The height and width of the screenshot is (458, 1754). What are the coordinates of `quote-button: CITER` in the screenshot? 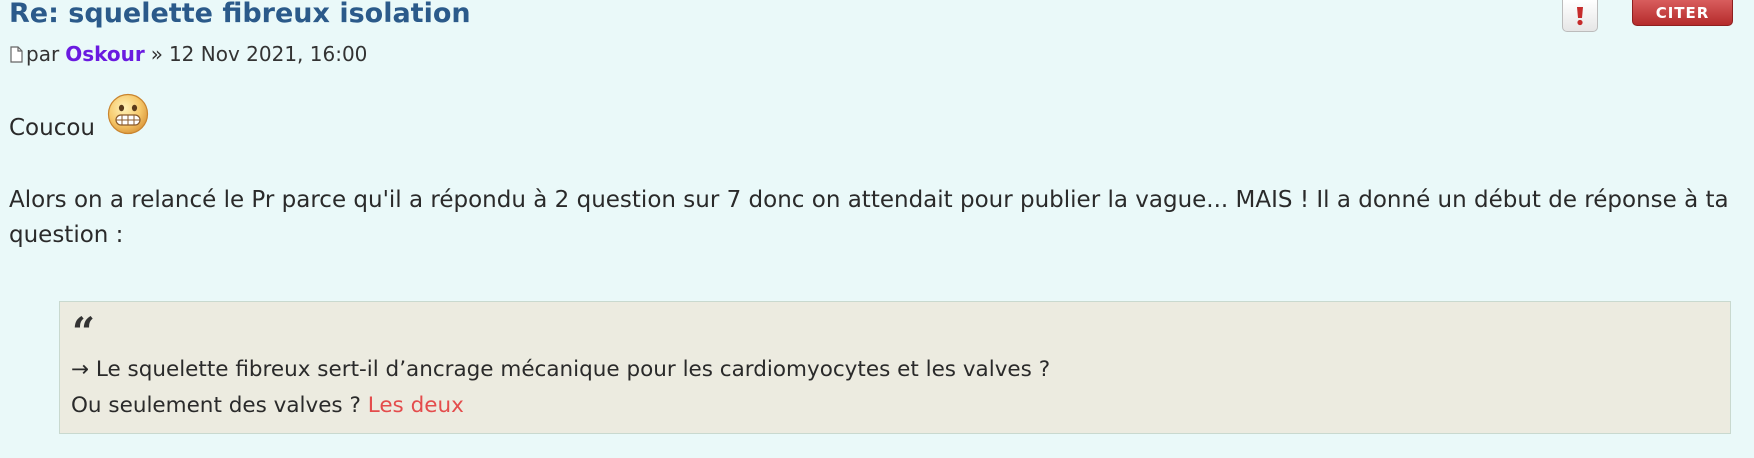 It's located at (1682, 13).